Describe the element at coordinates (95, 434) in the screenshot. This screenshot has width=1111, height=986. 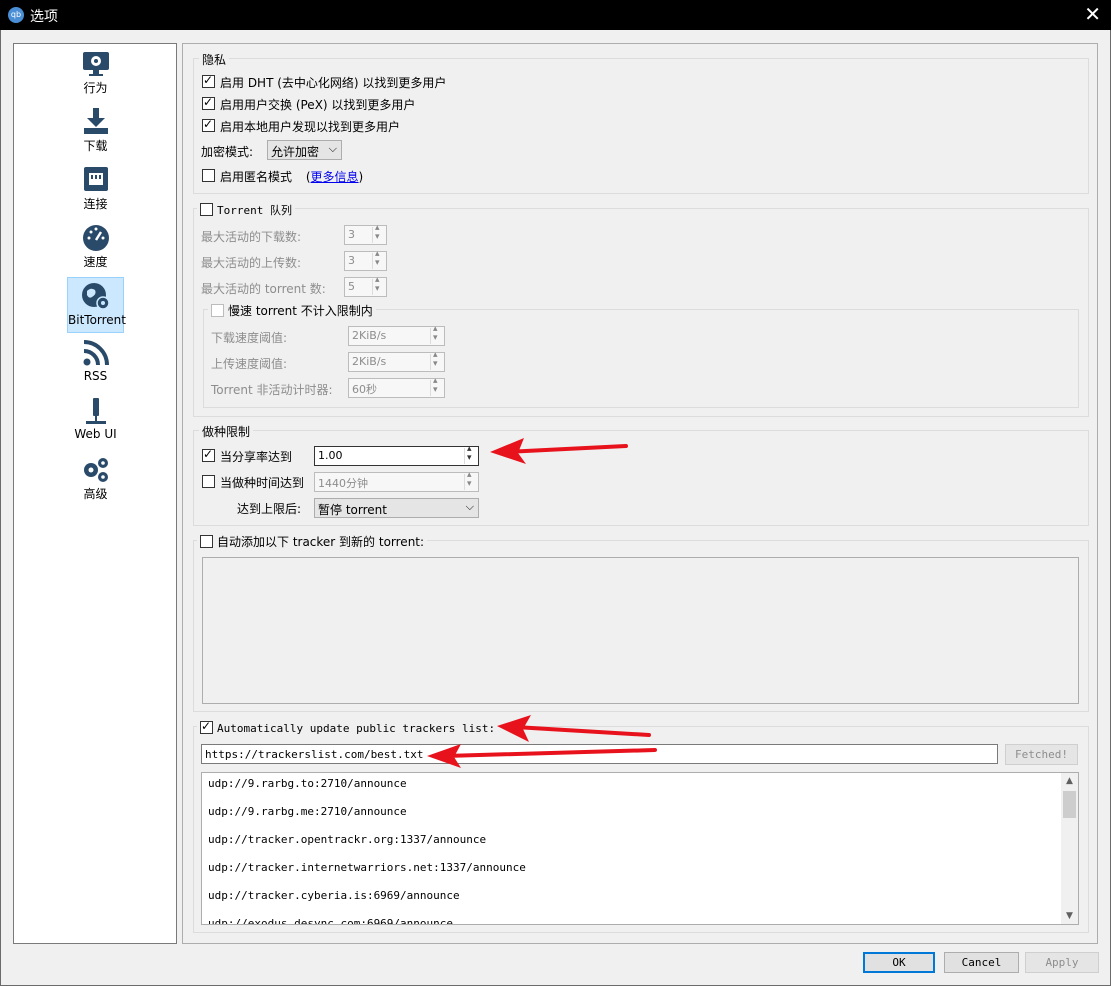
I see `sidebar-item-label: Web UI` at that location.